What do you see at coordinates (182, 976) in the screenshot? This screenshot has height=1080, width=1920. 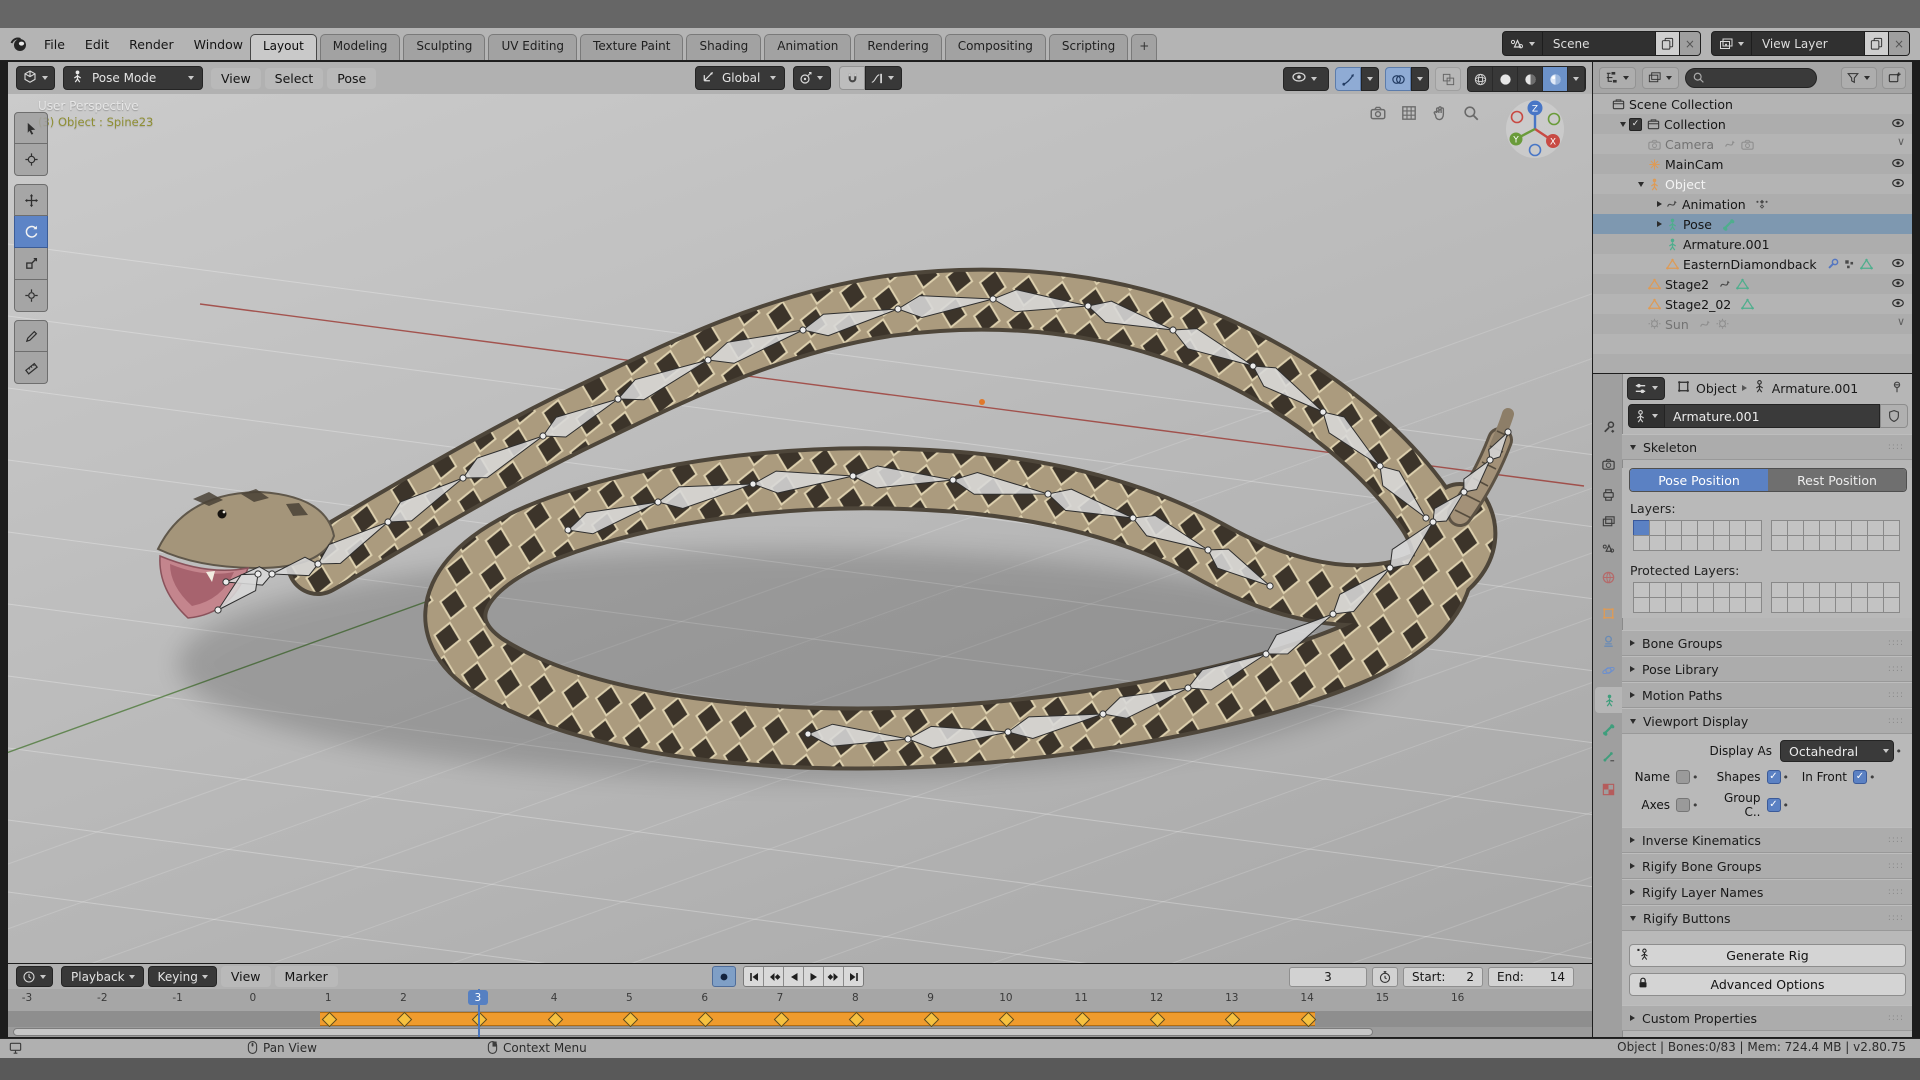 I see `timeline-menu-keying: Keying` at bounding box center [182, 976].